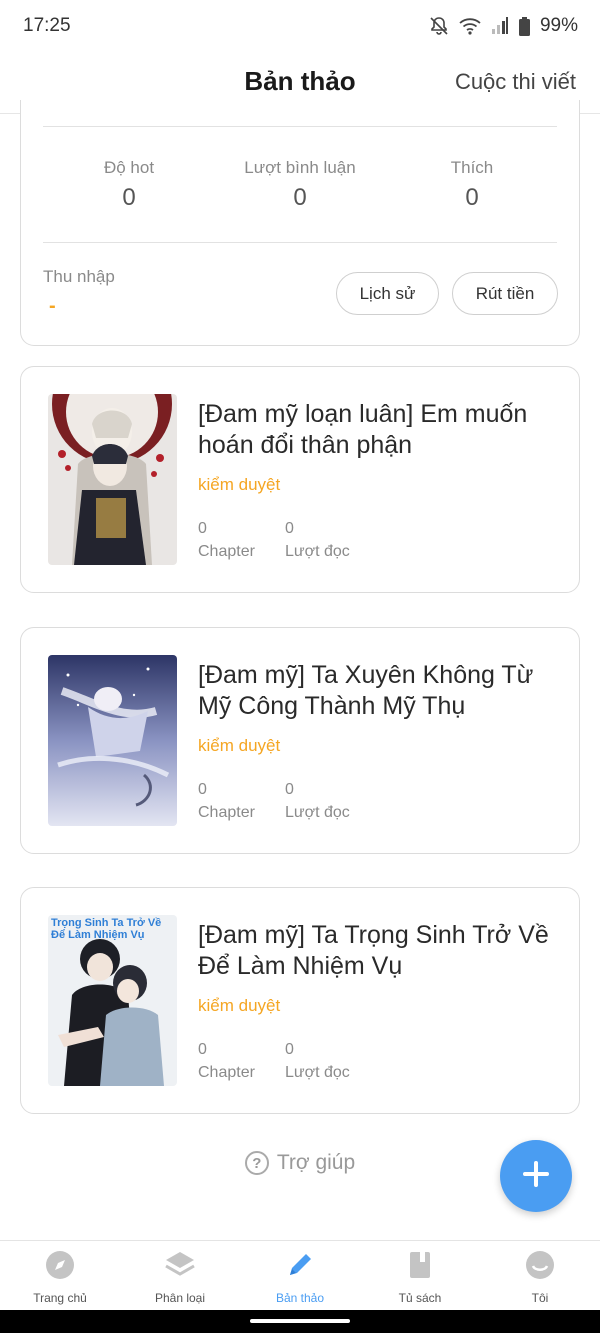 The width and height of the screenshot is (600, 1333). Describe the element at coordinates (540, 1298) in the screenshot. I see `nav-label: Tôi` at that location.